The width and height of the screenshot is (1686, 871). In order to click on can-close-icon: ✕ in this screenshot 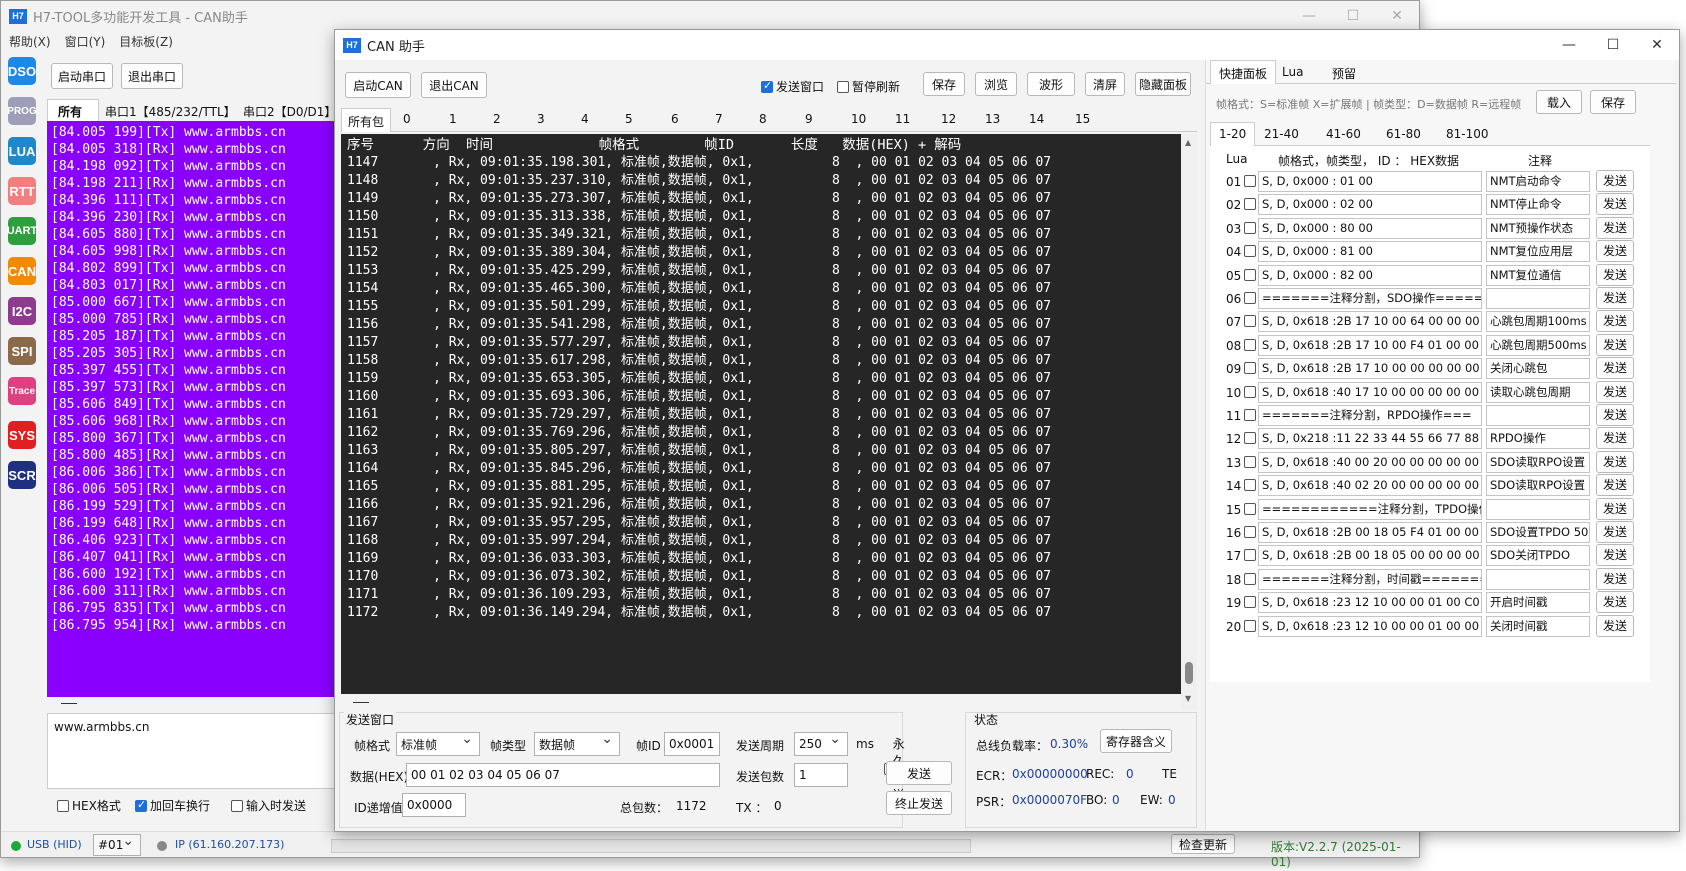, I will do `click(1657, 45)`.